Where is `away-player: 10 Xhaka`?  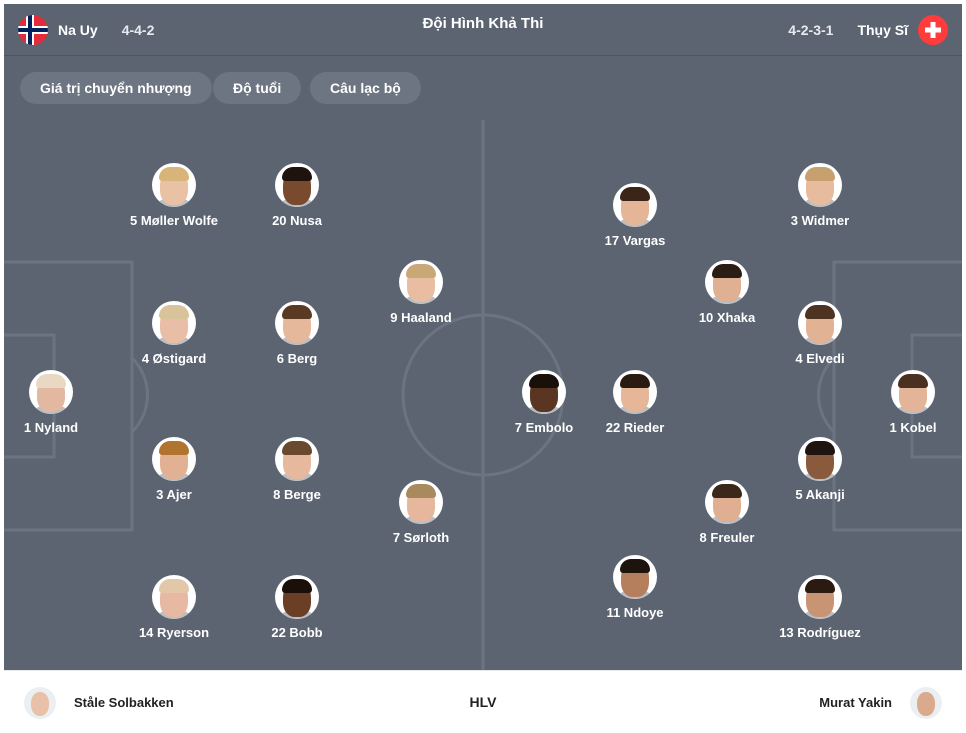 away-player: 10 Xhaka is located at coordinates (727, 292).